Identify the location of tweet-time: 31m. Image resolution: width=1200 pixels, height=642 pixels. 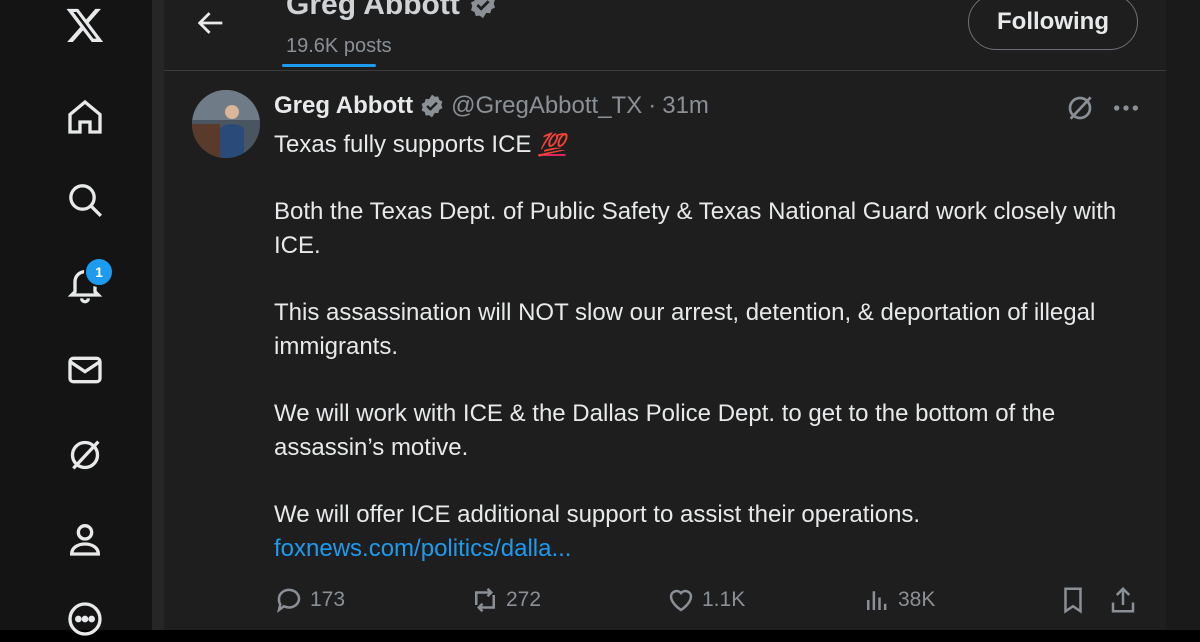
(685, 106).